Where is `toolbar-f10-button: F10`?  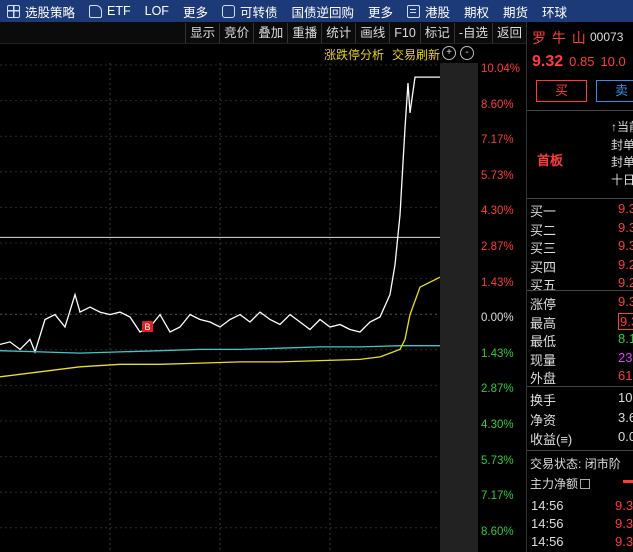
toolbar-f10-button: F10 is located at coordinates (404, 32).